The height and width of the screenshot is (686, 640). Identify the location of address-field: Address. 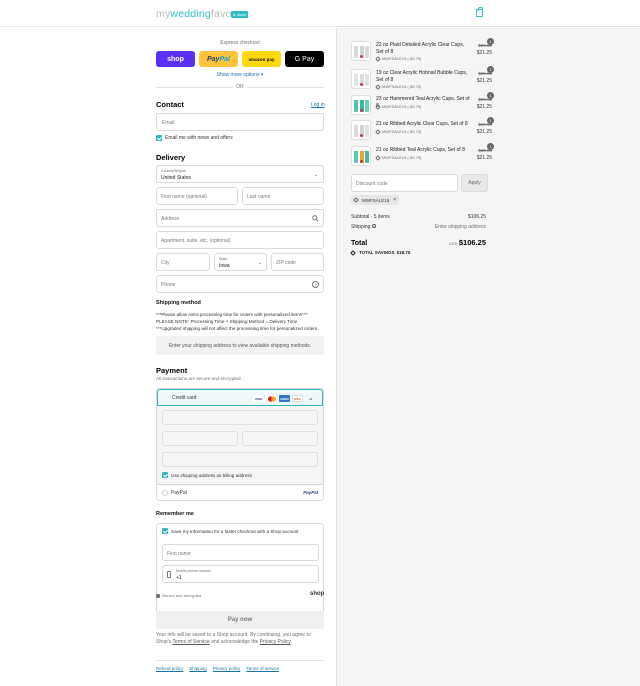
(240, 218).